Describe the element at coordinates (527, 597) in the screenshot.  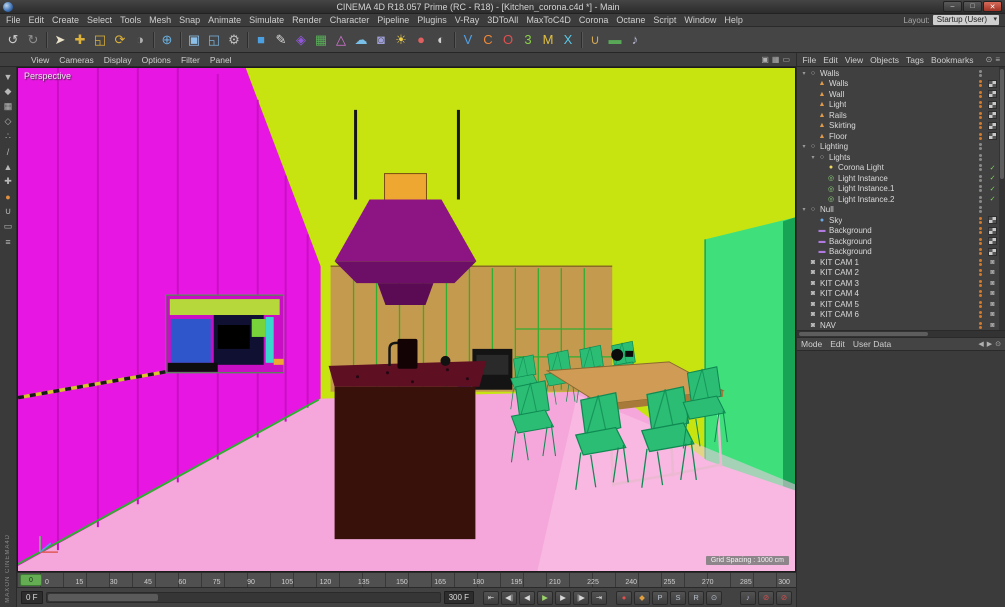
I see `prev-frame-button: ◀` at that location.